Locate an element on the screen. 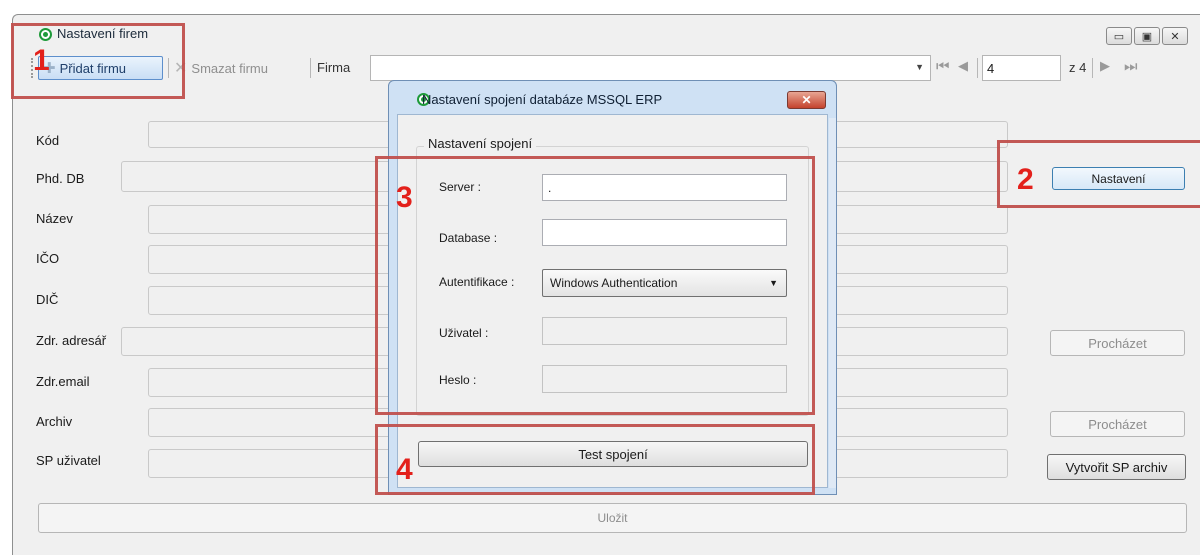 This screenshot has height=555, width=1200. annotation-number-1: 1 is located at coordinates (41, 60).